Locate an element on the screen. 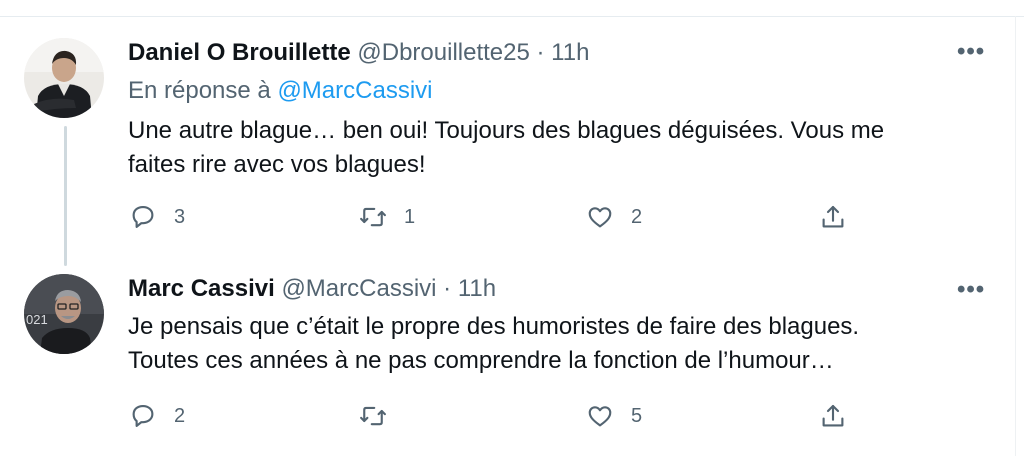  retweet-button: 1 is located at coordinates (386, 217).